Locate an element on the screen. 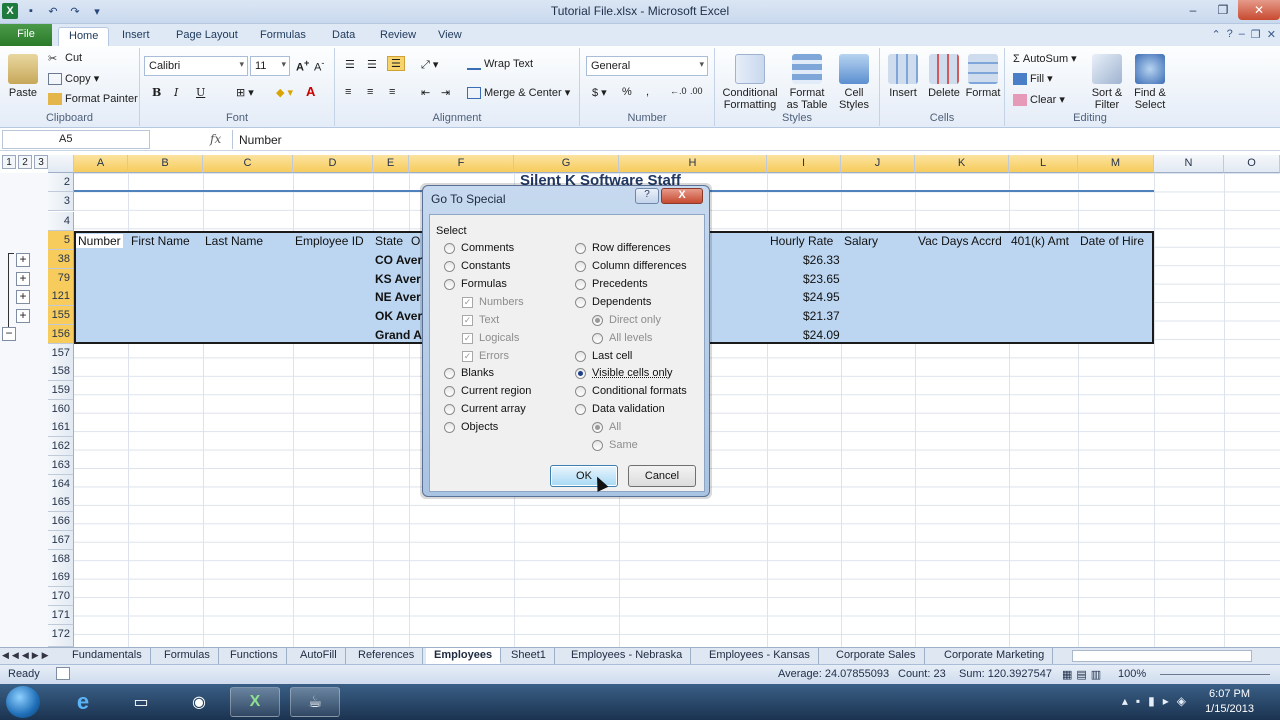  subtotal-rate: $23.65 is located at coordinates (821, 279).